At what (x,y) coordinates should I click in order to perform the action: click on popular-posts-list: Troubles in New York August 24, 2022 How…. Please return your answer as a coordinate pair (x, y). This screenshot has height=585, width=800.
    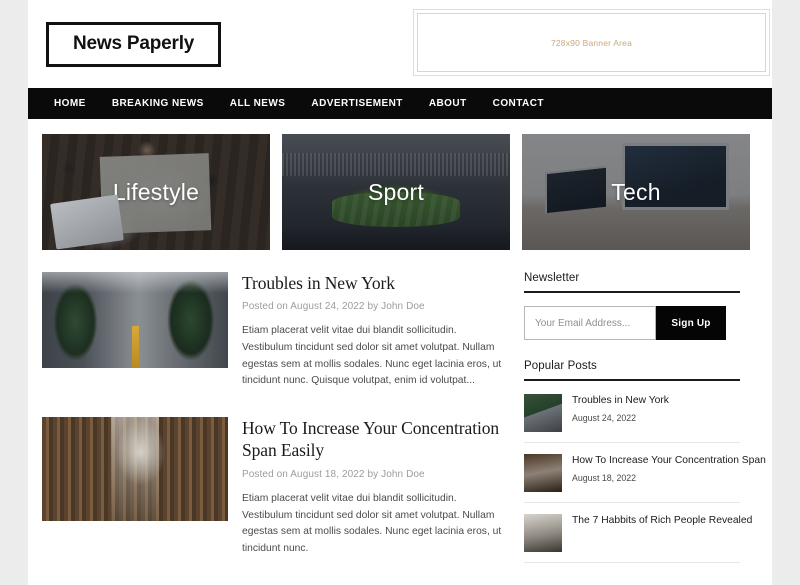
    Looking at the image, I should click on (645, 473).